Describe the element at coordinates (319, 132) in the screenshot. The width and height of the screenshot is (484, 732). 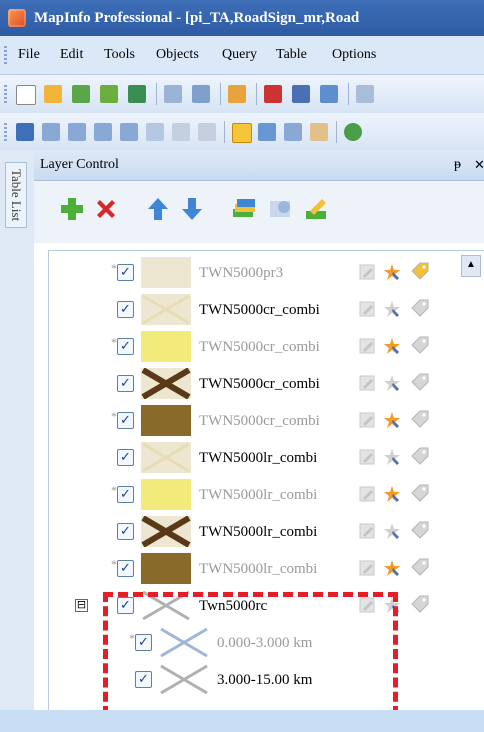
I see `grabber-icon` at that location.